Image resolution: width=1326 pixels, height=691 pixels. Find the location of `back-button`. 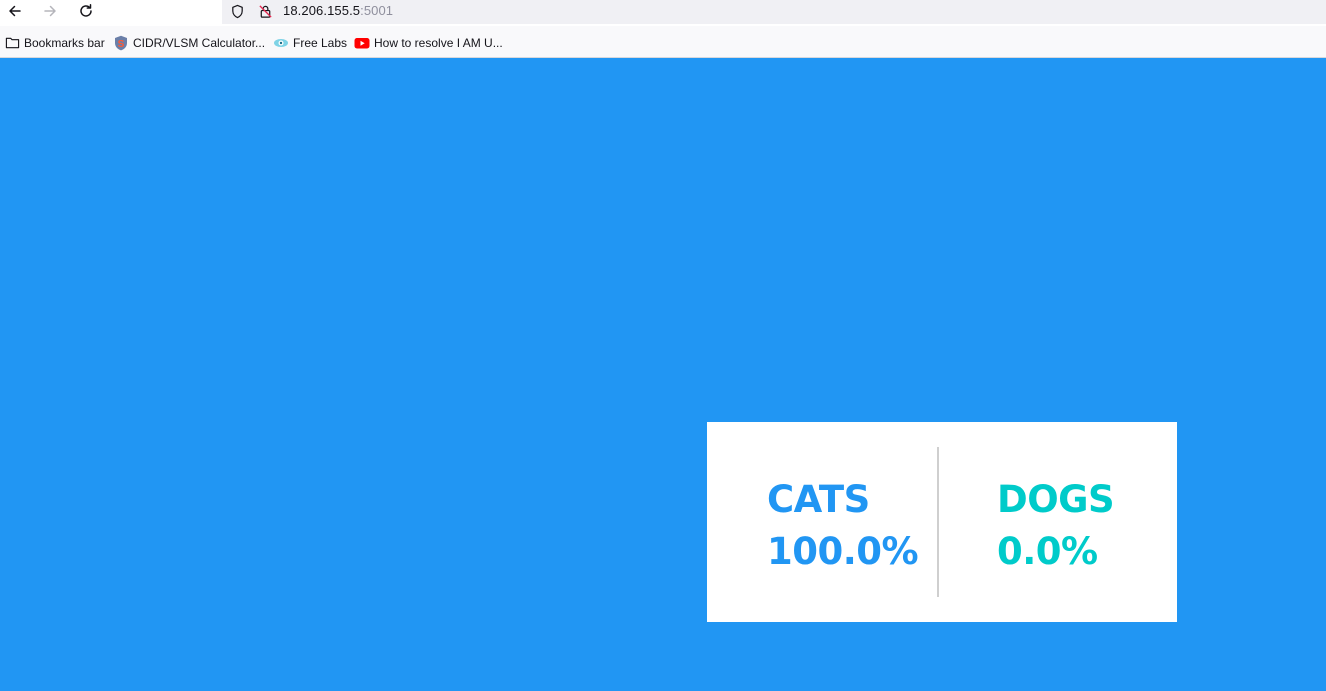

back-button is located at coordinates (15, 11).